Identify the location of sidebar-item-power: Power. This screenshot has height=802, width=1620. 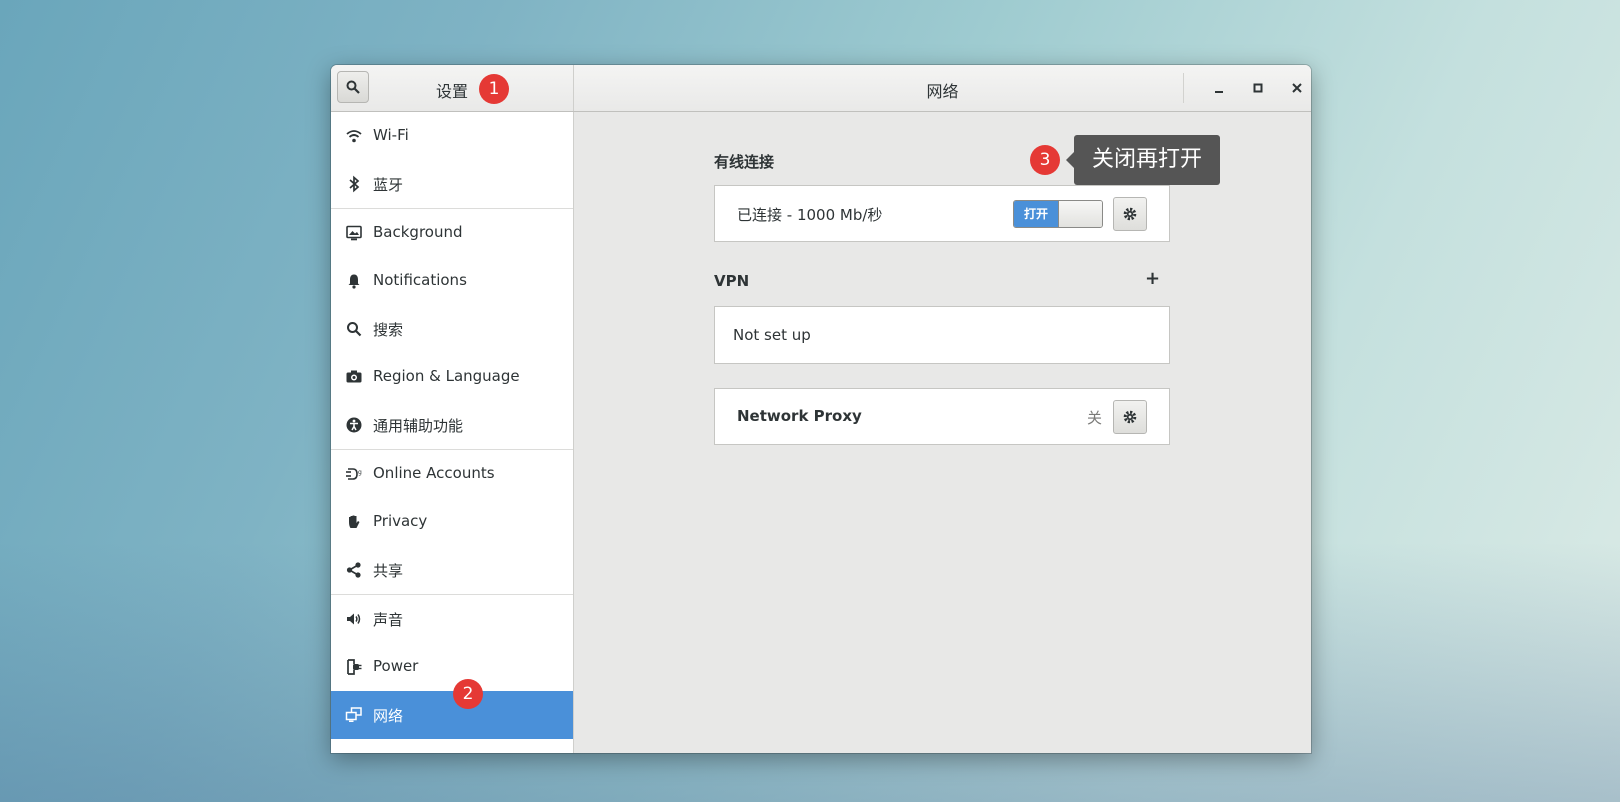
(452, 667).